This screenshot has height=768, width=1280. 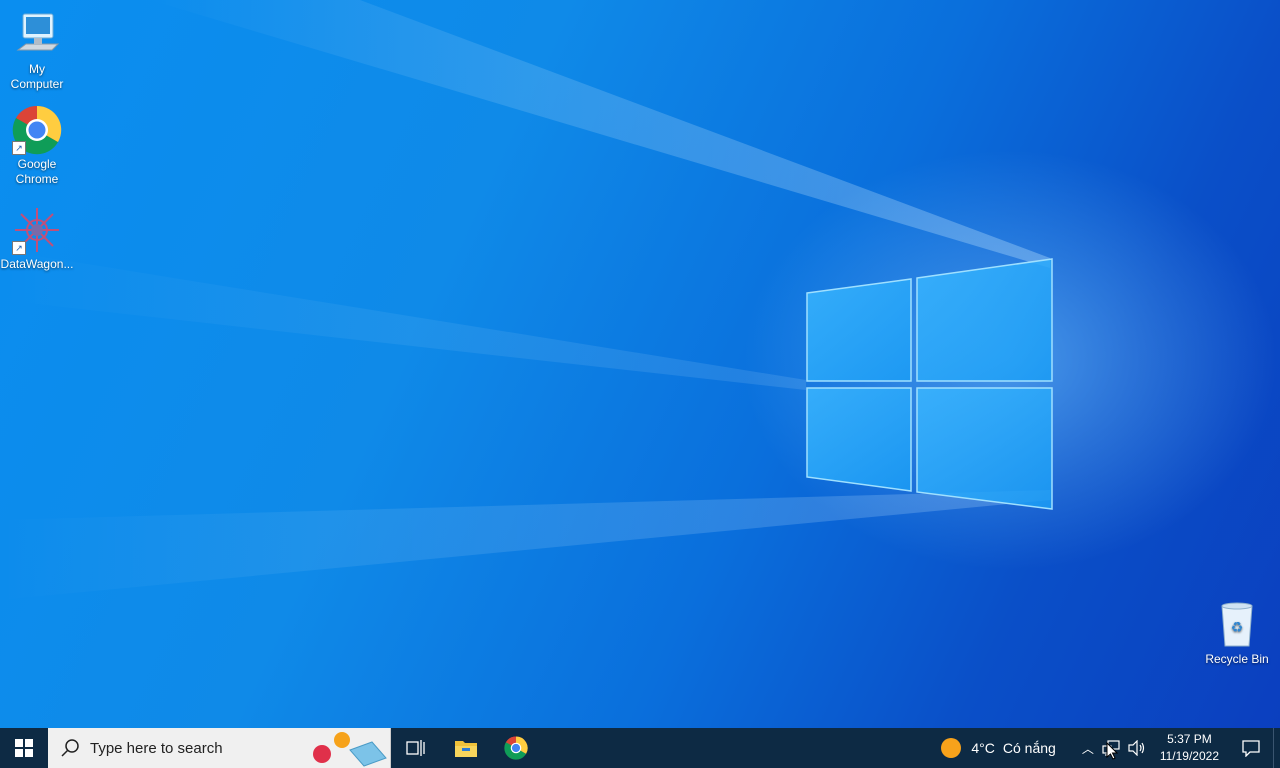 I want to click on start-button, so click(x=24, y=748).